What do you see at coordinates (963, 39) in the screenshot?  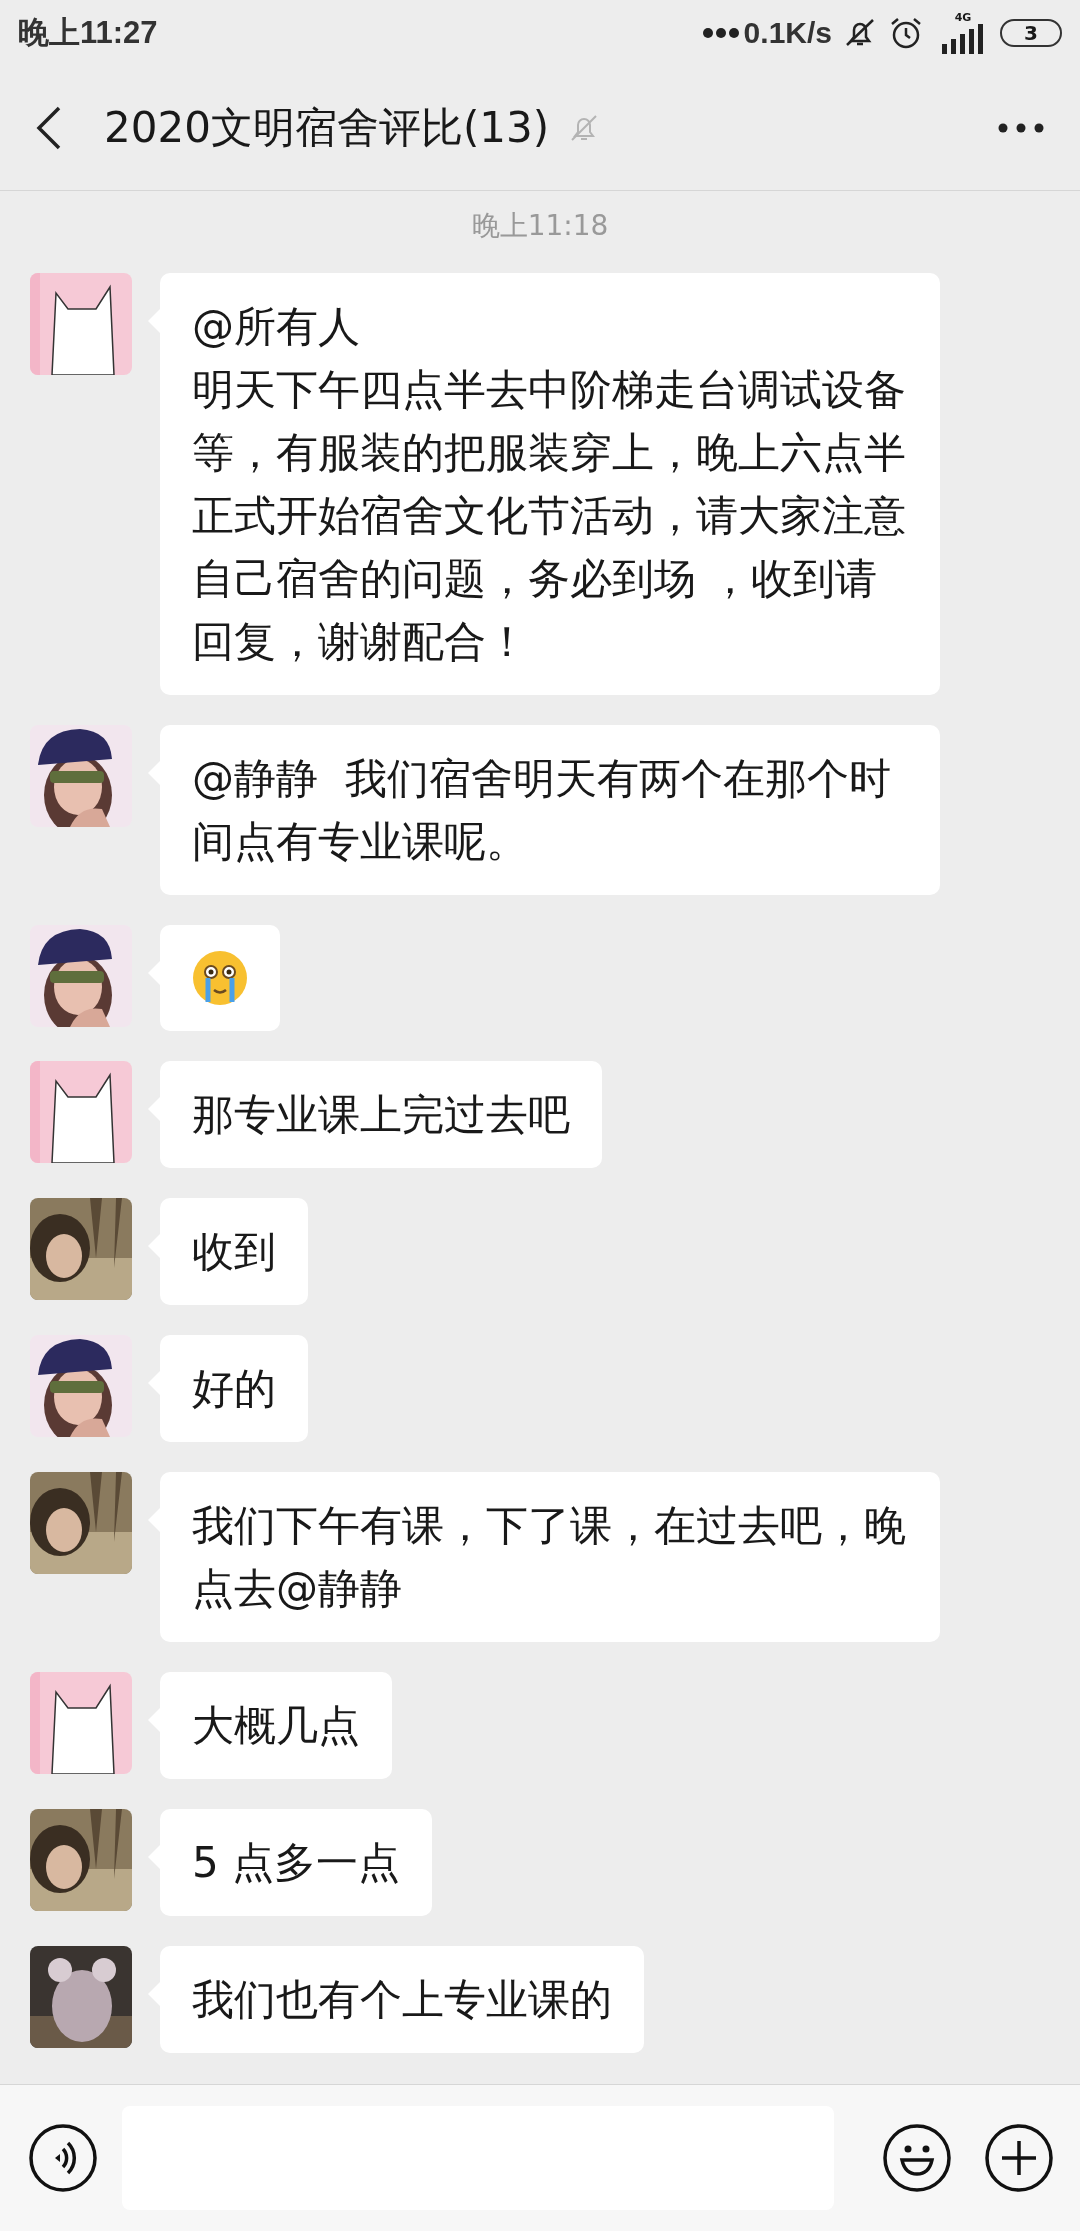 I see `signal-icon` at bounding box center [963, 39].